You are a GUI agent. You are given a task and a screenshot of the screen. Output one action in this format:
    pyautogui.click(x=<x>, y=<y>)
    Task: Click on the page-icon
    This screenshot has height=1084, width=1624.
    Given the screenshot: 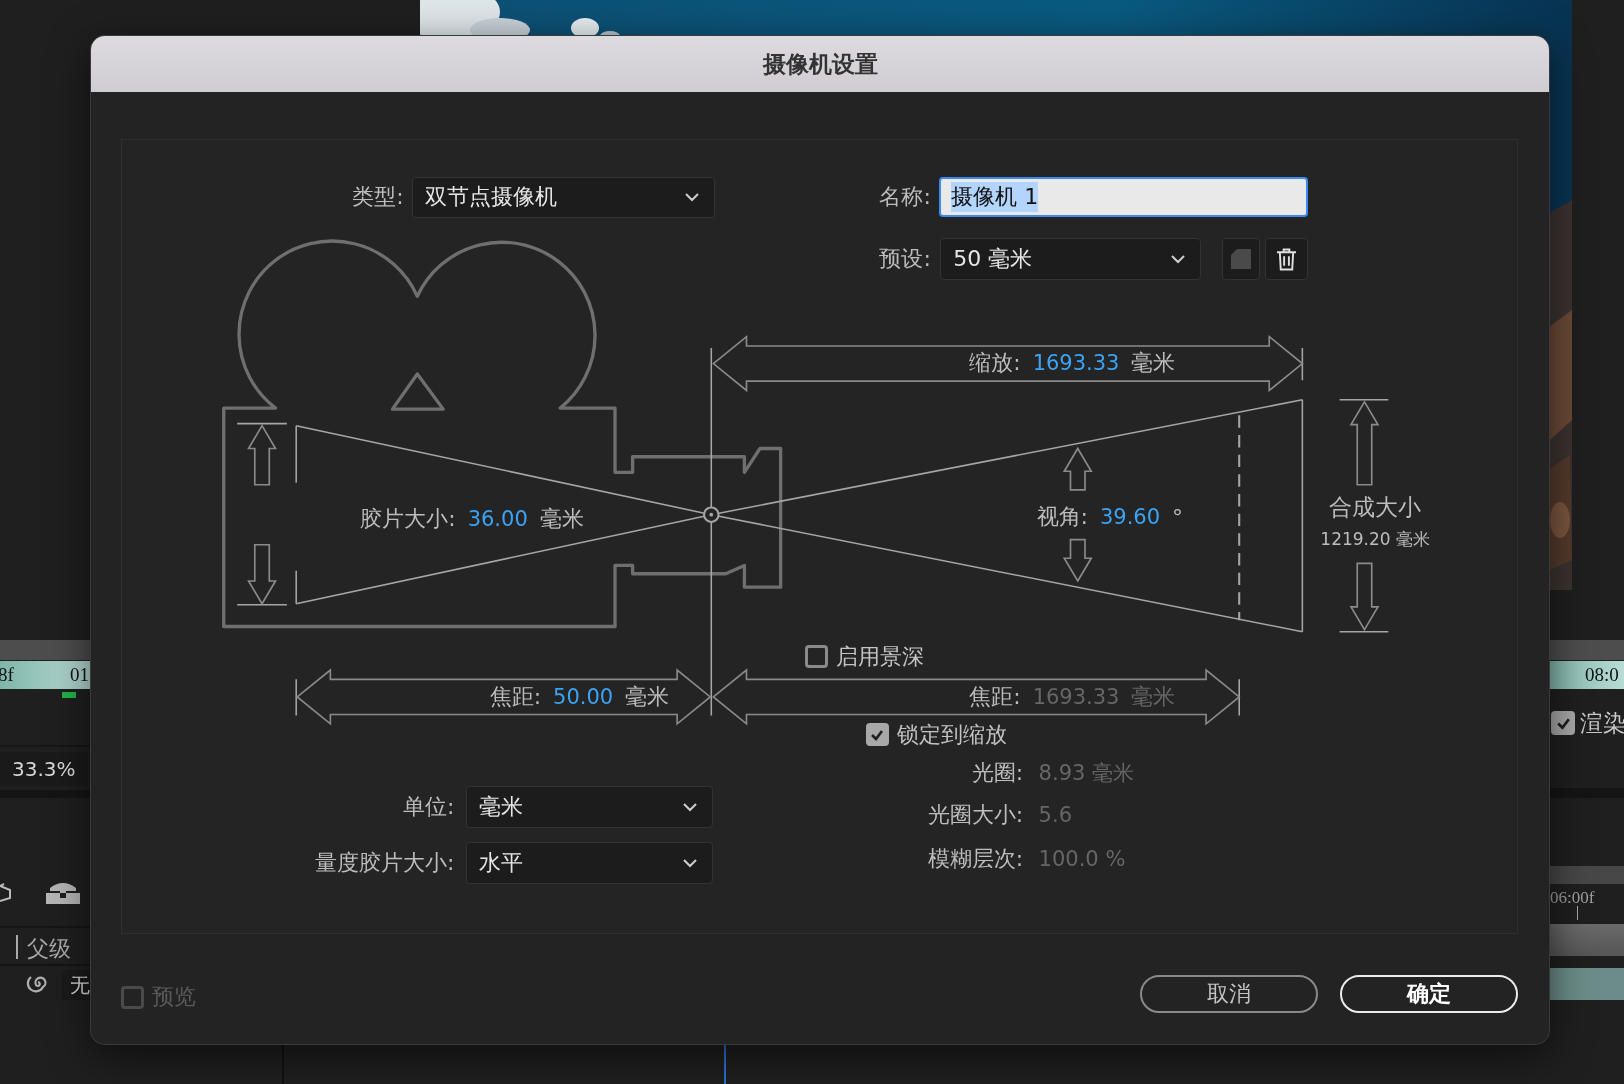 What is the action you would take?
    pyautogui.click(x=1241, y=259)
    